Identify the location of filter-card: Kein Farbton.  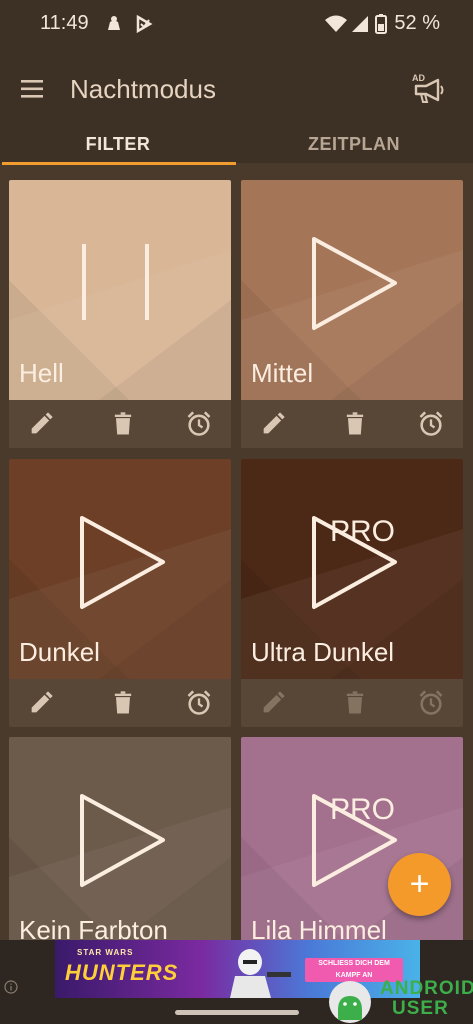
(120, 838).